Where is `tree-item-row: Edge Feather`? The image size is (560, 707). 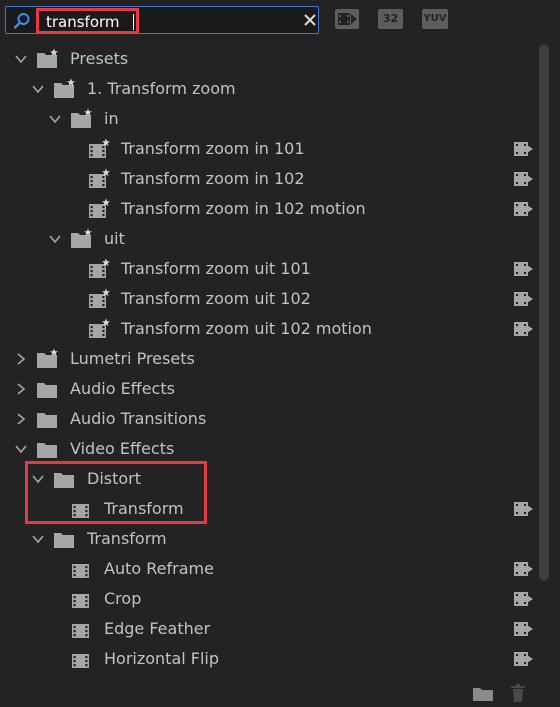 tree-item-row: Edge Feather is located at coordinates (272, 629).